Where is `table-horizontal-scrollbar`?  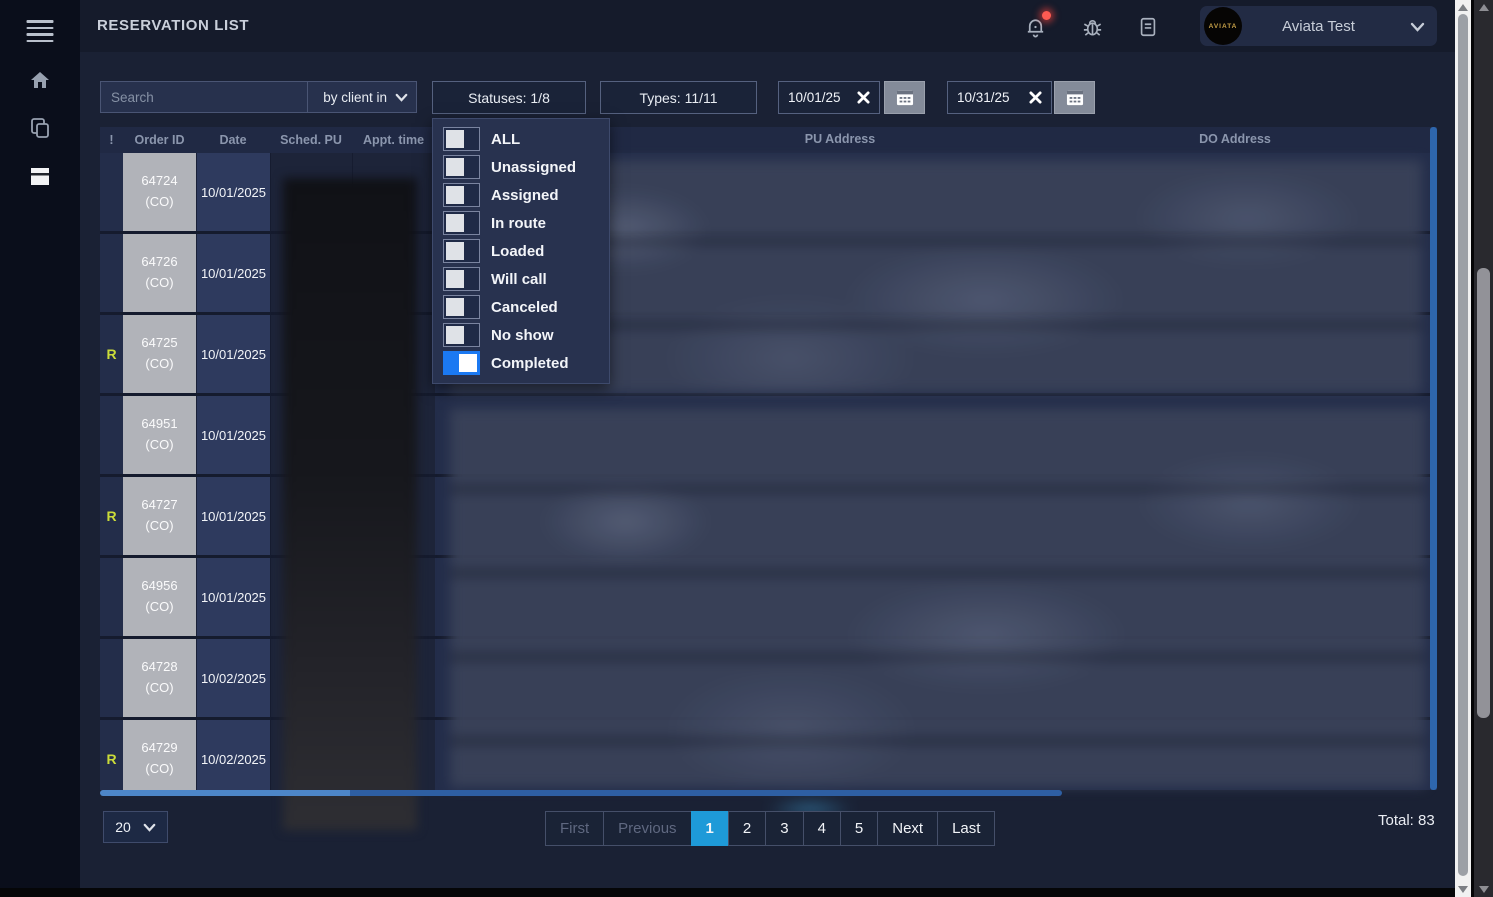
table-horizontal-scrollbar is located at coordinates (581, 793).